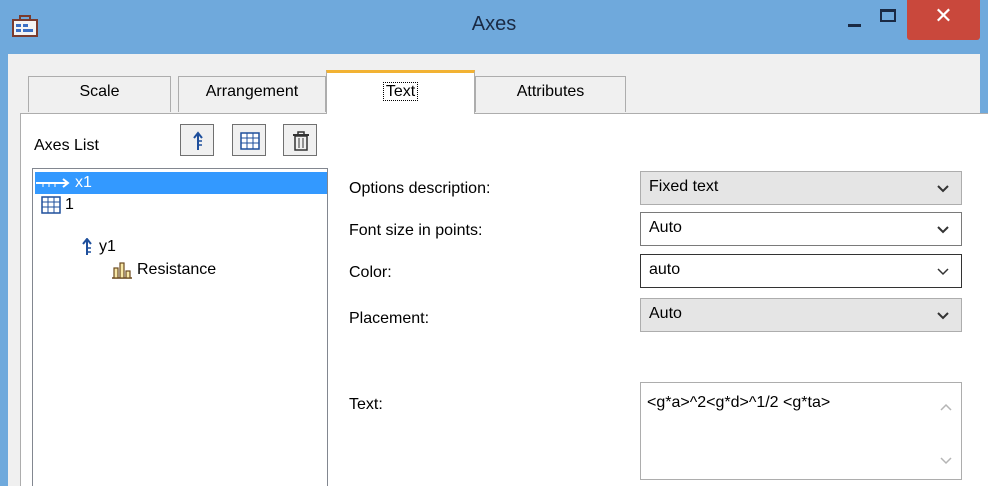 This screenshot has height=486, width=988. What do you see at coordinates (366, 404) in the screenshot?
I see `text-label: Text:` at bounding box center [366, 404].